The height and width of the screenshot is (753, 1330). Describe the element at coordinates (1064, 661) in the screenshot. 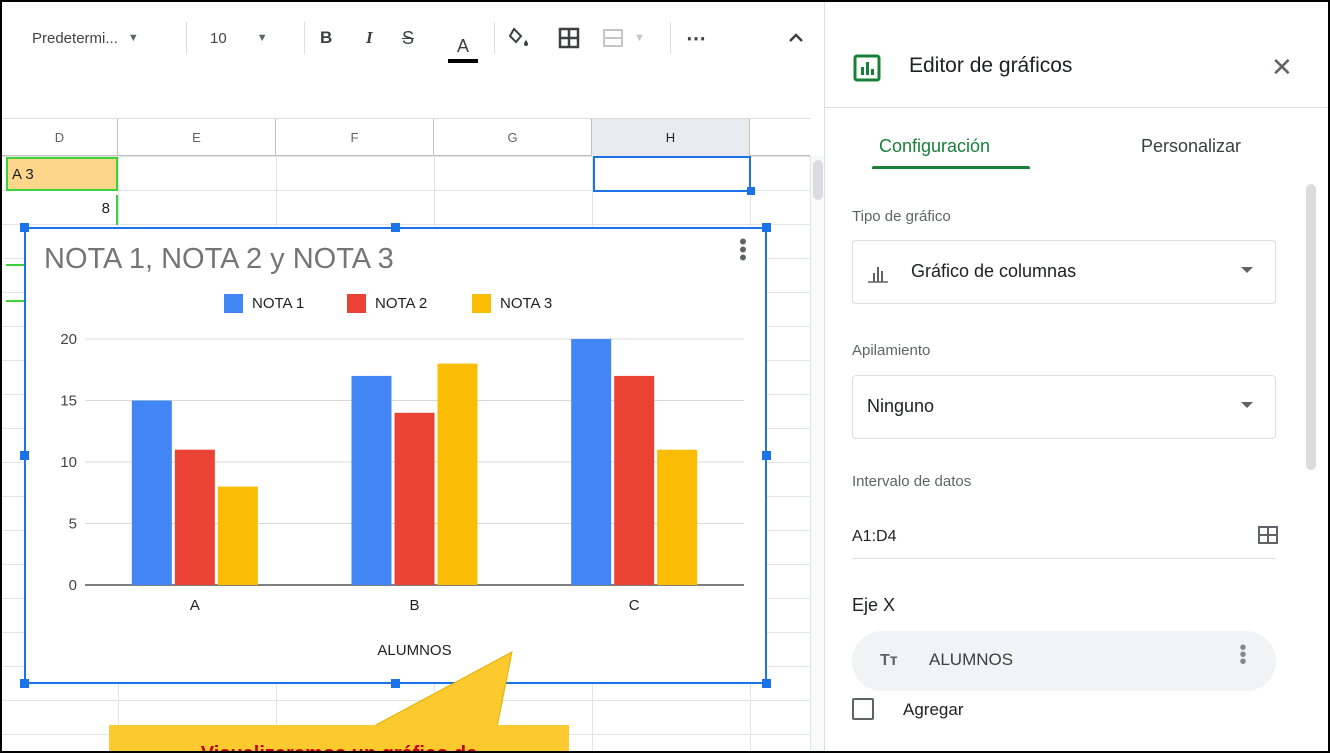

I see `x-axis-chip: Tт ALUMNOS • • •` at that location.